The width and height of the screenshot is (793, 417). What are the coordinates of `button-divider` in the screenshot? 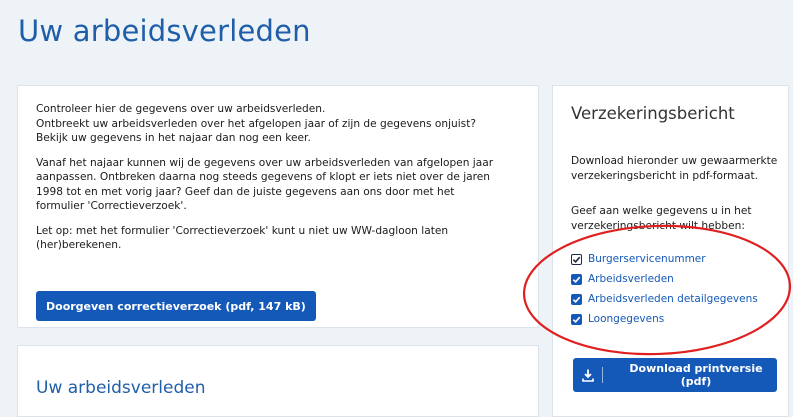 It's located at (602, 375).